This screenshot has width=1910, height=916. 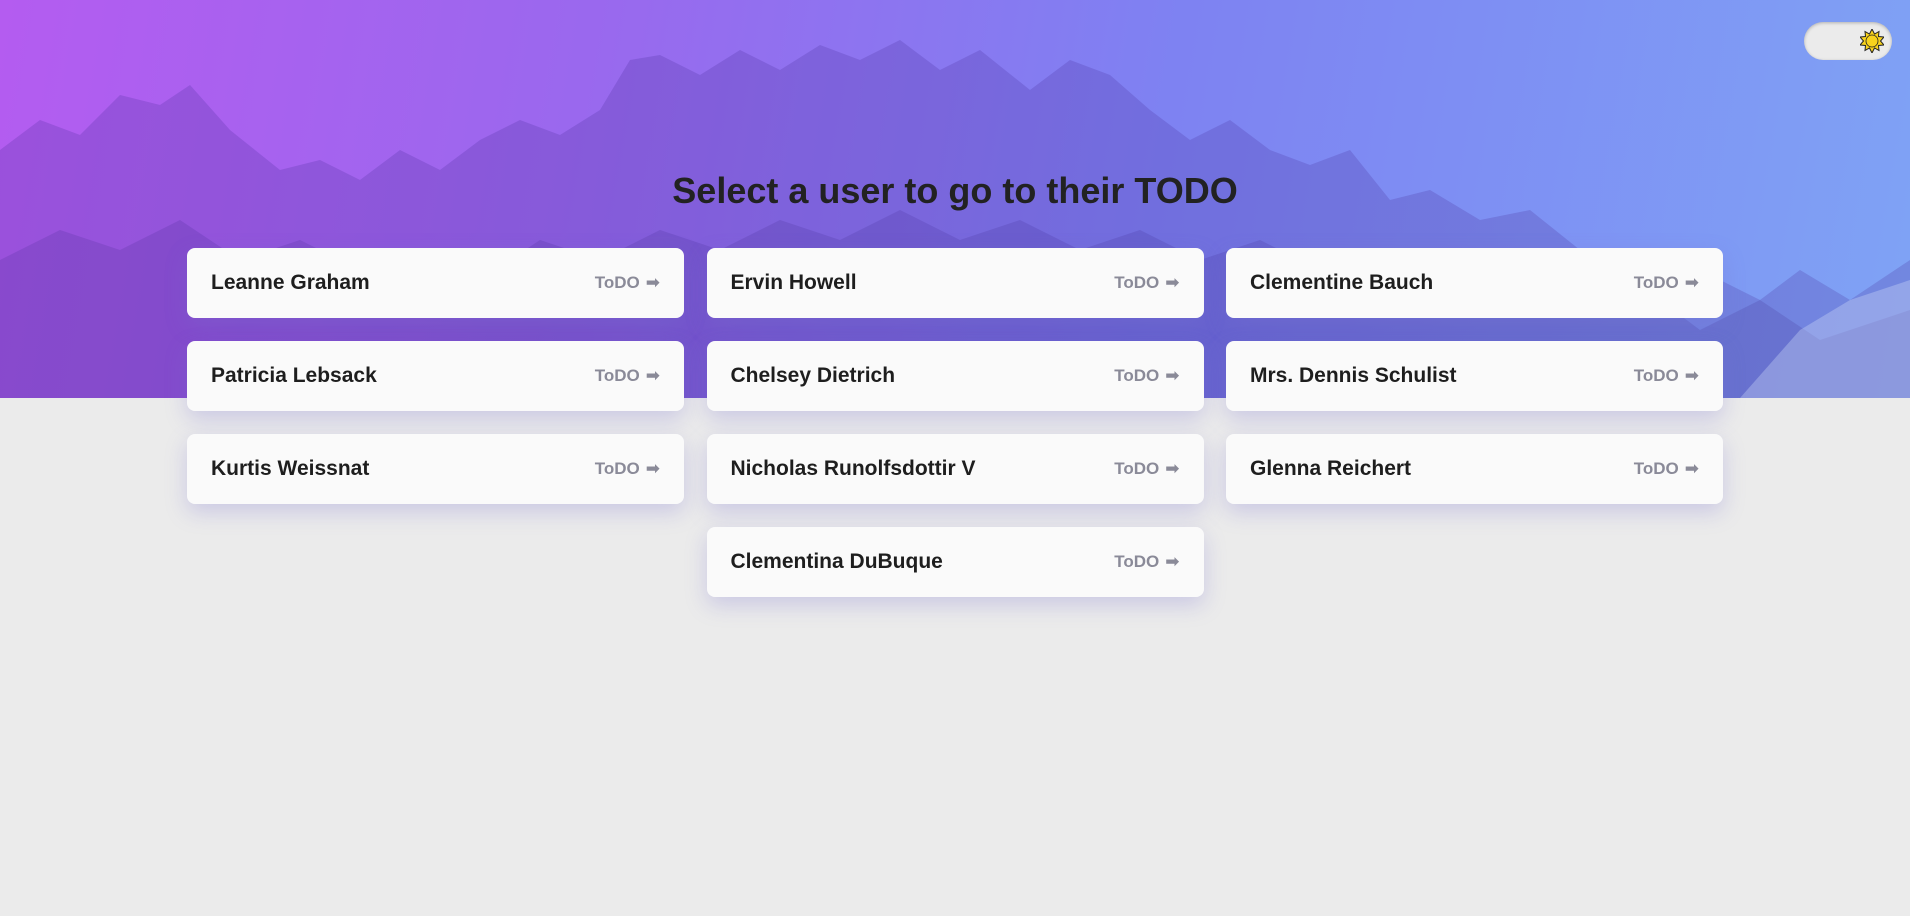 What do you see at coordinates (1872, 41) in the screenshot?
I see `sun-icon` at bounding box center [1872, 41].